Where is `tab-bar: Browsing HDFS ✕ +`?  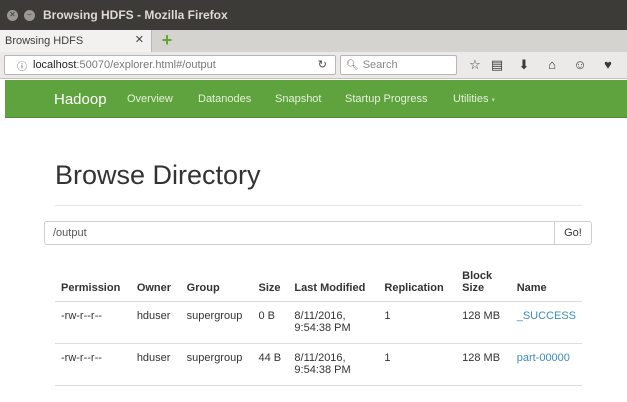 tab-bar: Browsing HDFS ✕ + is located at coordinates (313, 41).